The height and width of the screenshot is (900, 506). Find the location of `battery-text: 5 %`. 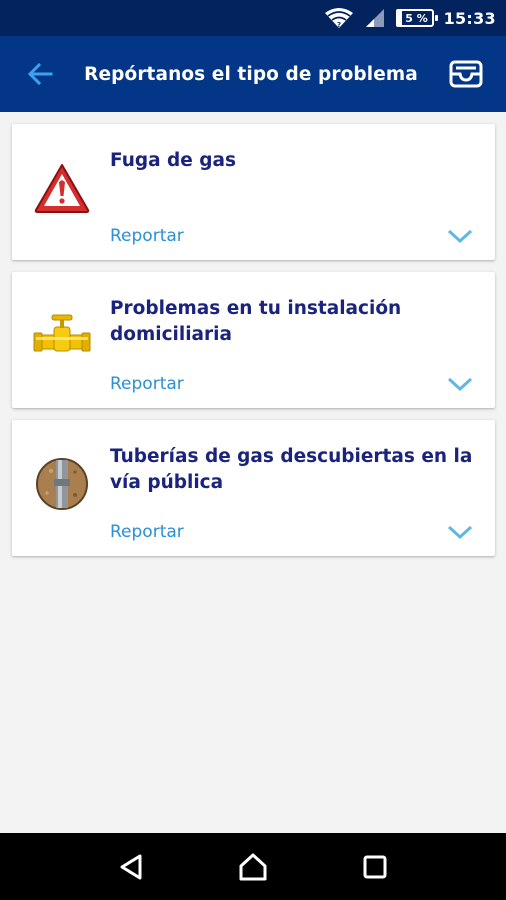

battery-text: 5 % is located at coordinates (416, 18).